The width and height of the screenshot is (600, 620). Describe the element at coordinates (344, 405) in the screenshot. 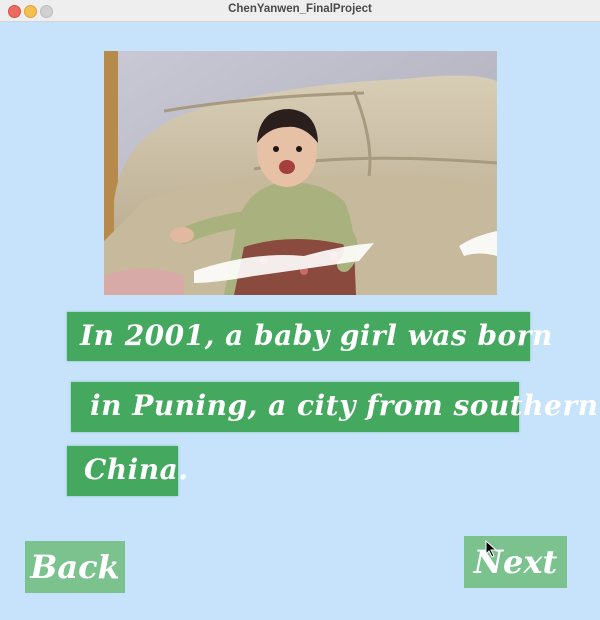

I see `story-line-2: in Puning, a city from southern` at that location.